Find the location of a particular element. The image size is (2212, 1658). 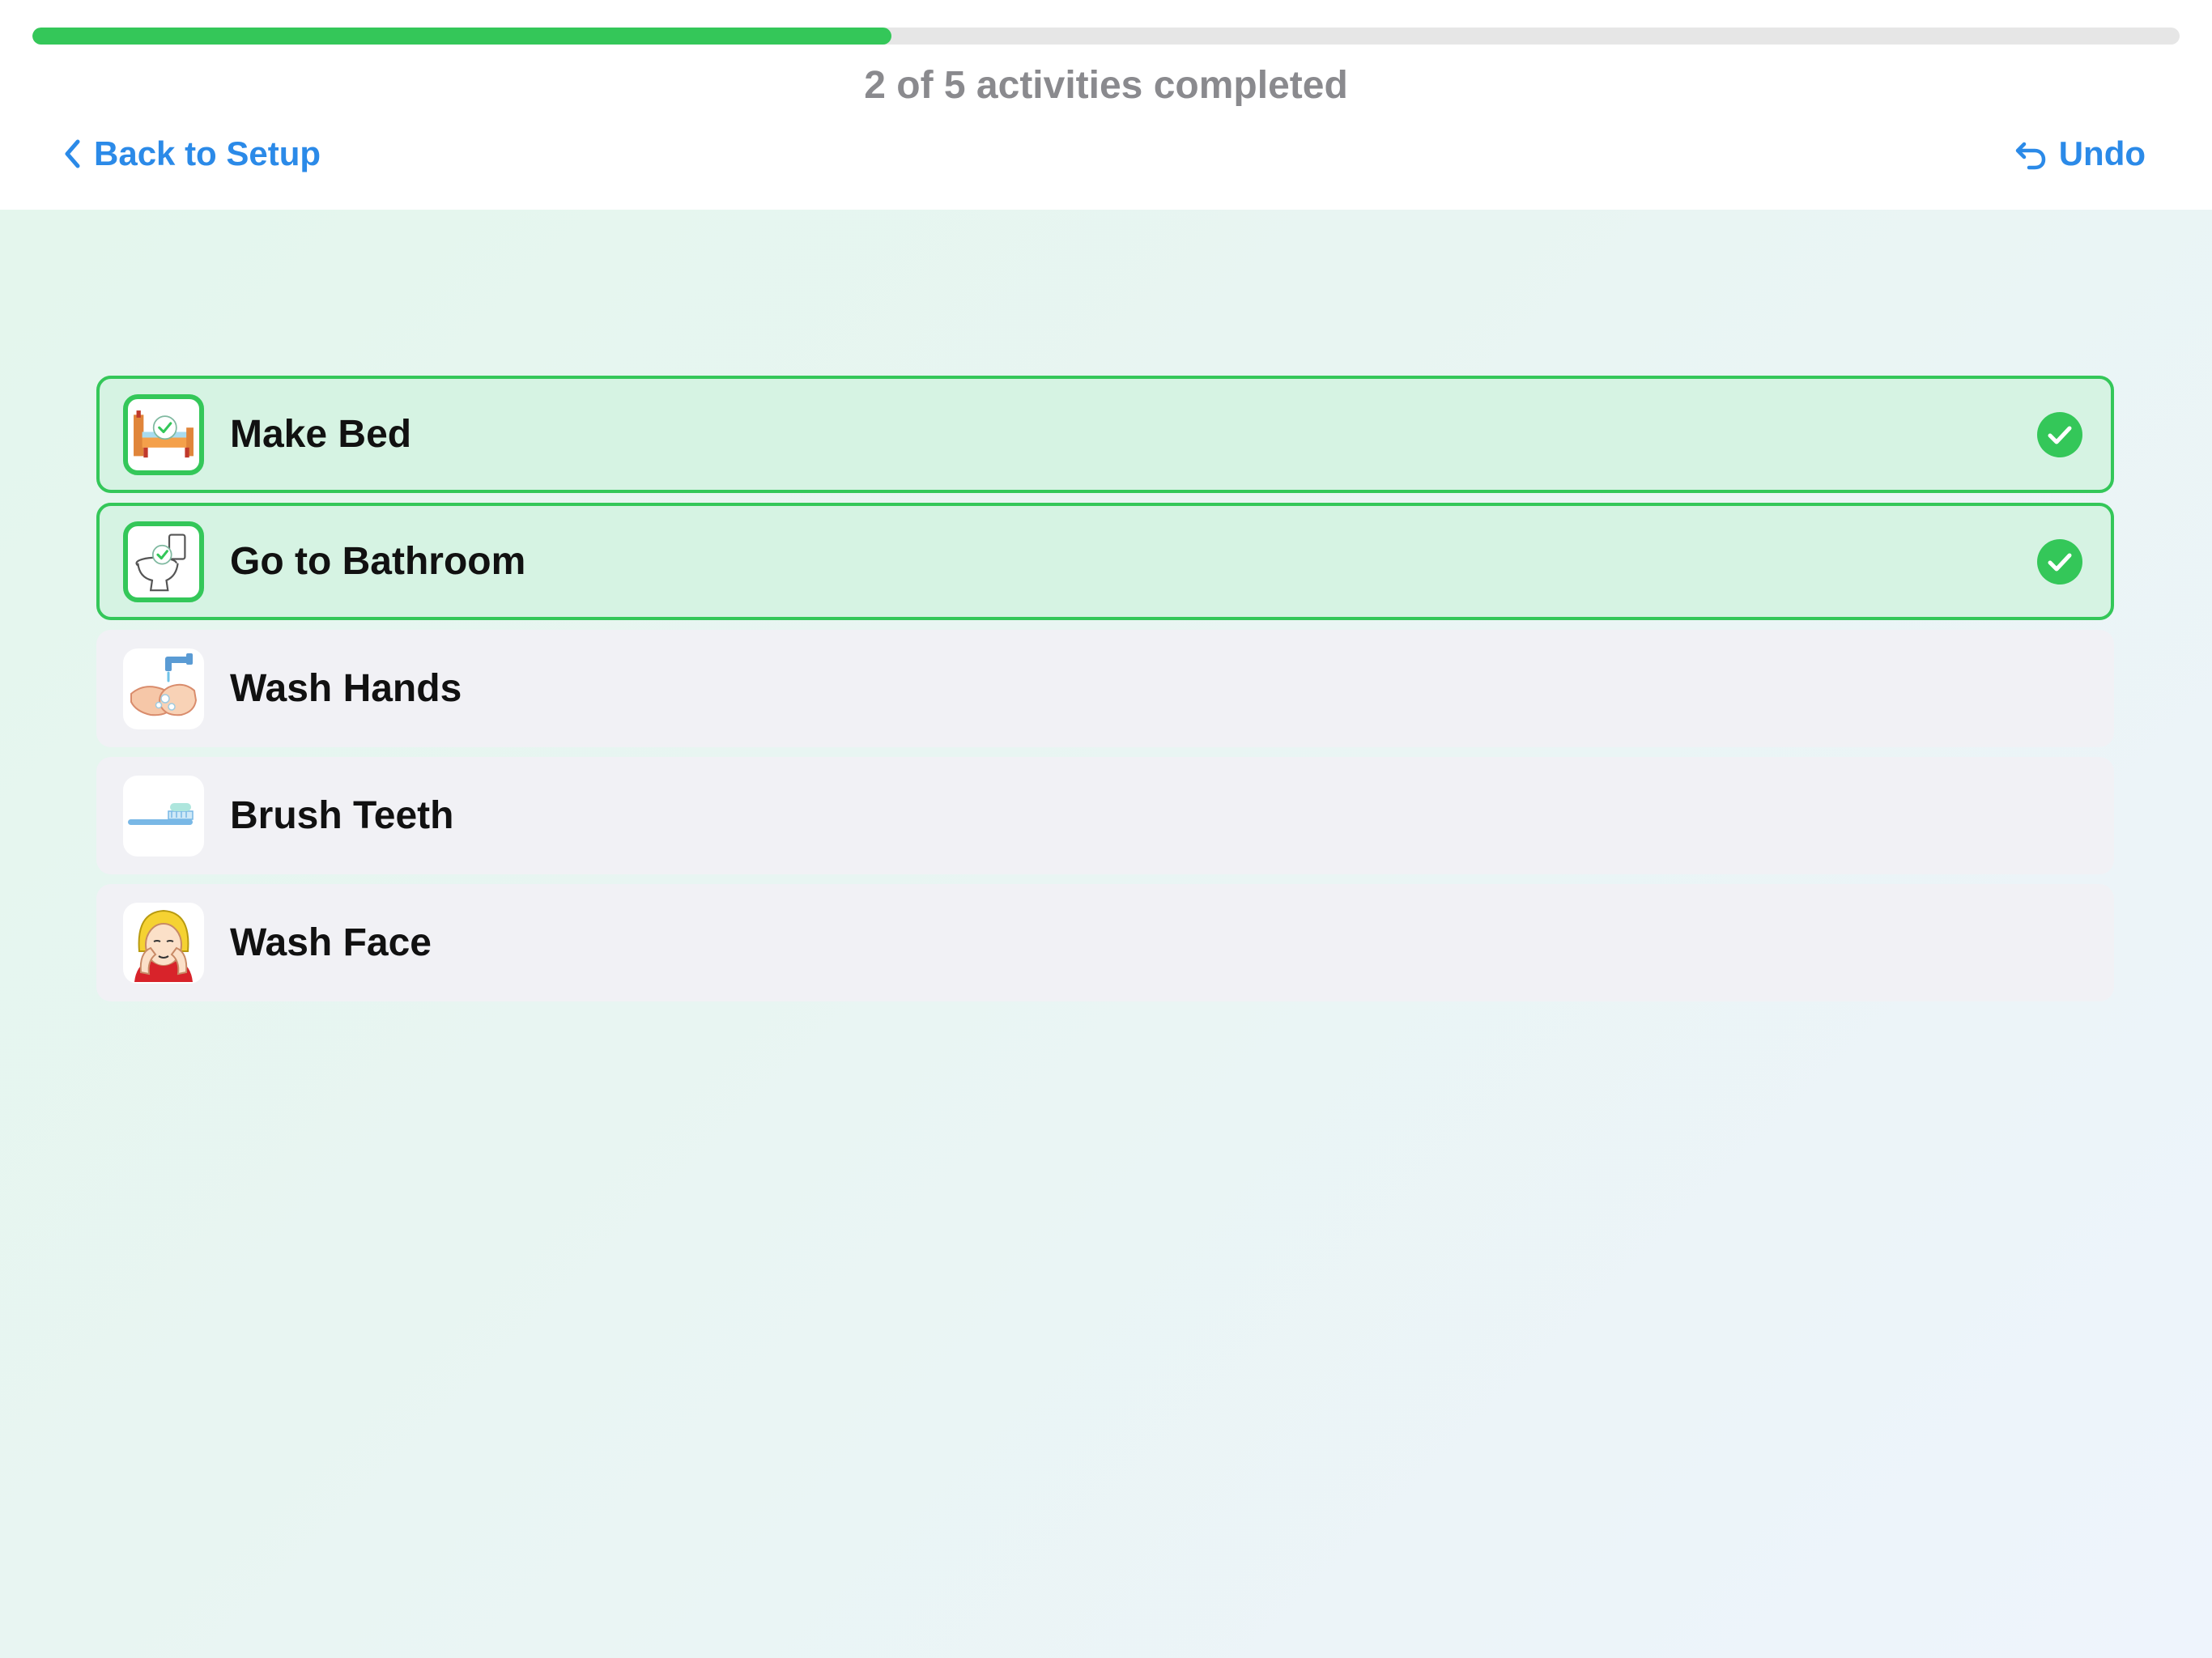

back-to-setup-button: Back to Setup is located at coordinates (192, 153).